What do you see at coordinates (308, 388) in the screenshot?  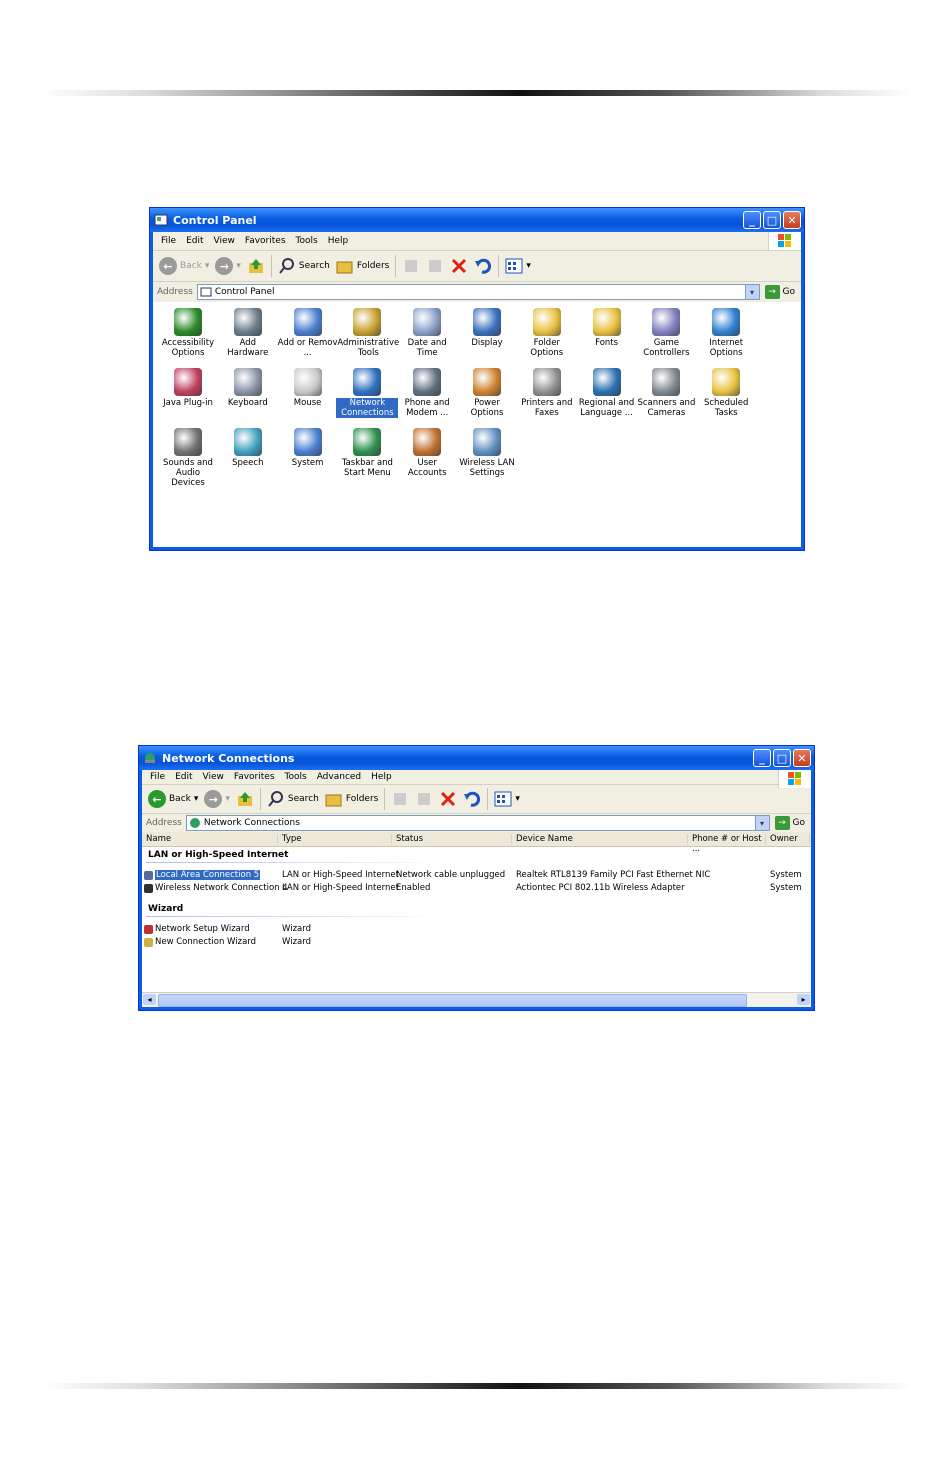 I see `cp-item-mouse: Mouse` at bounding box center [308, 388].